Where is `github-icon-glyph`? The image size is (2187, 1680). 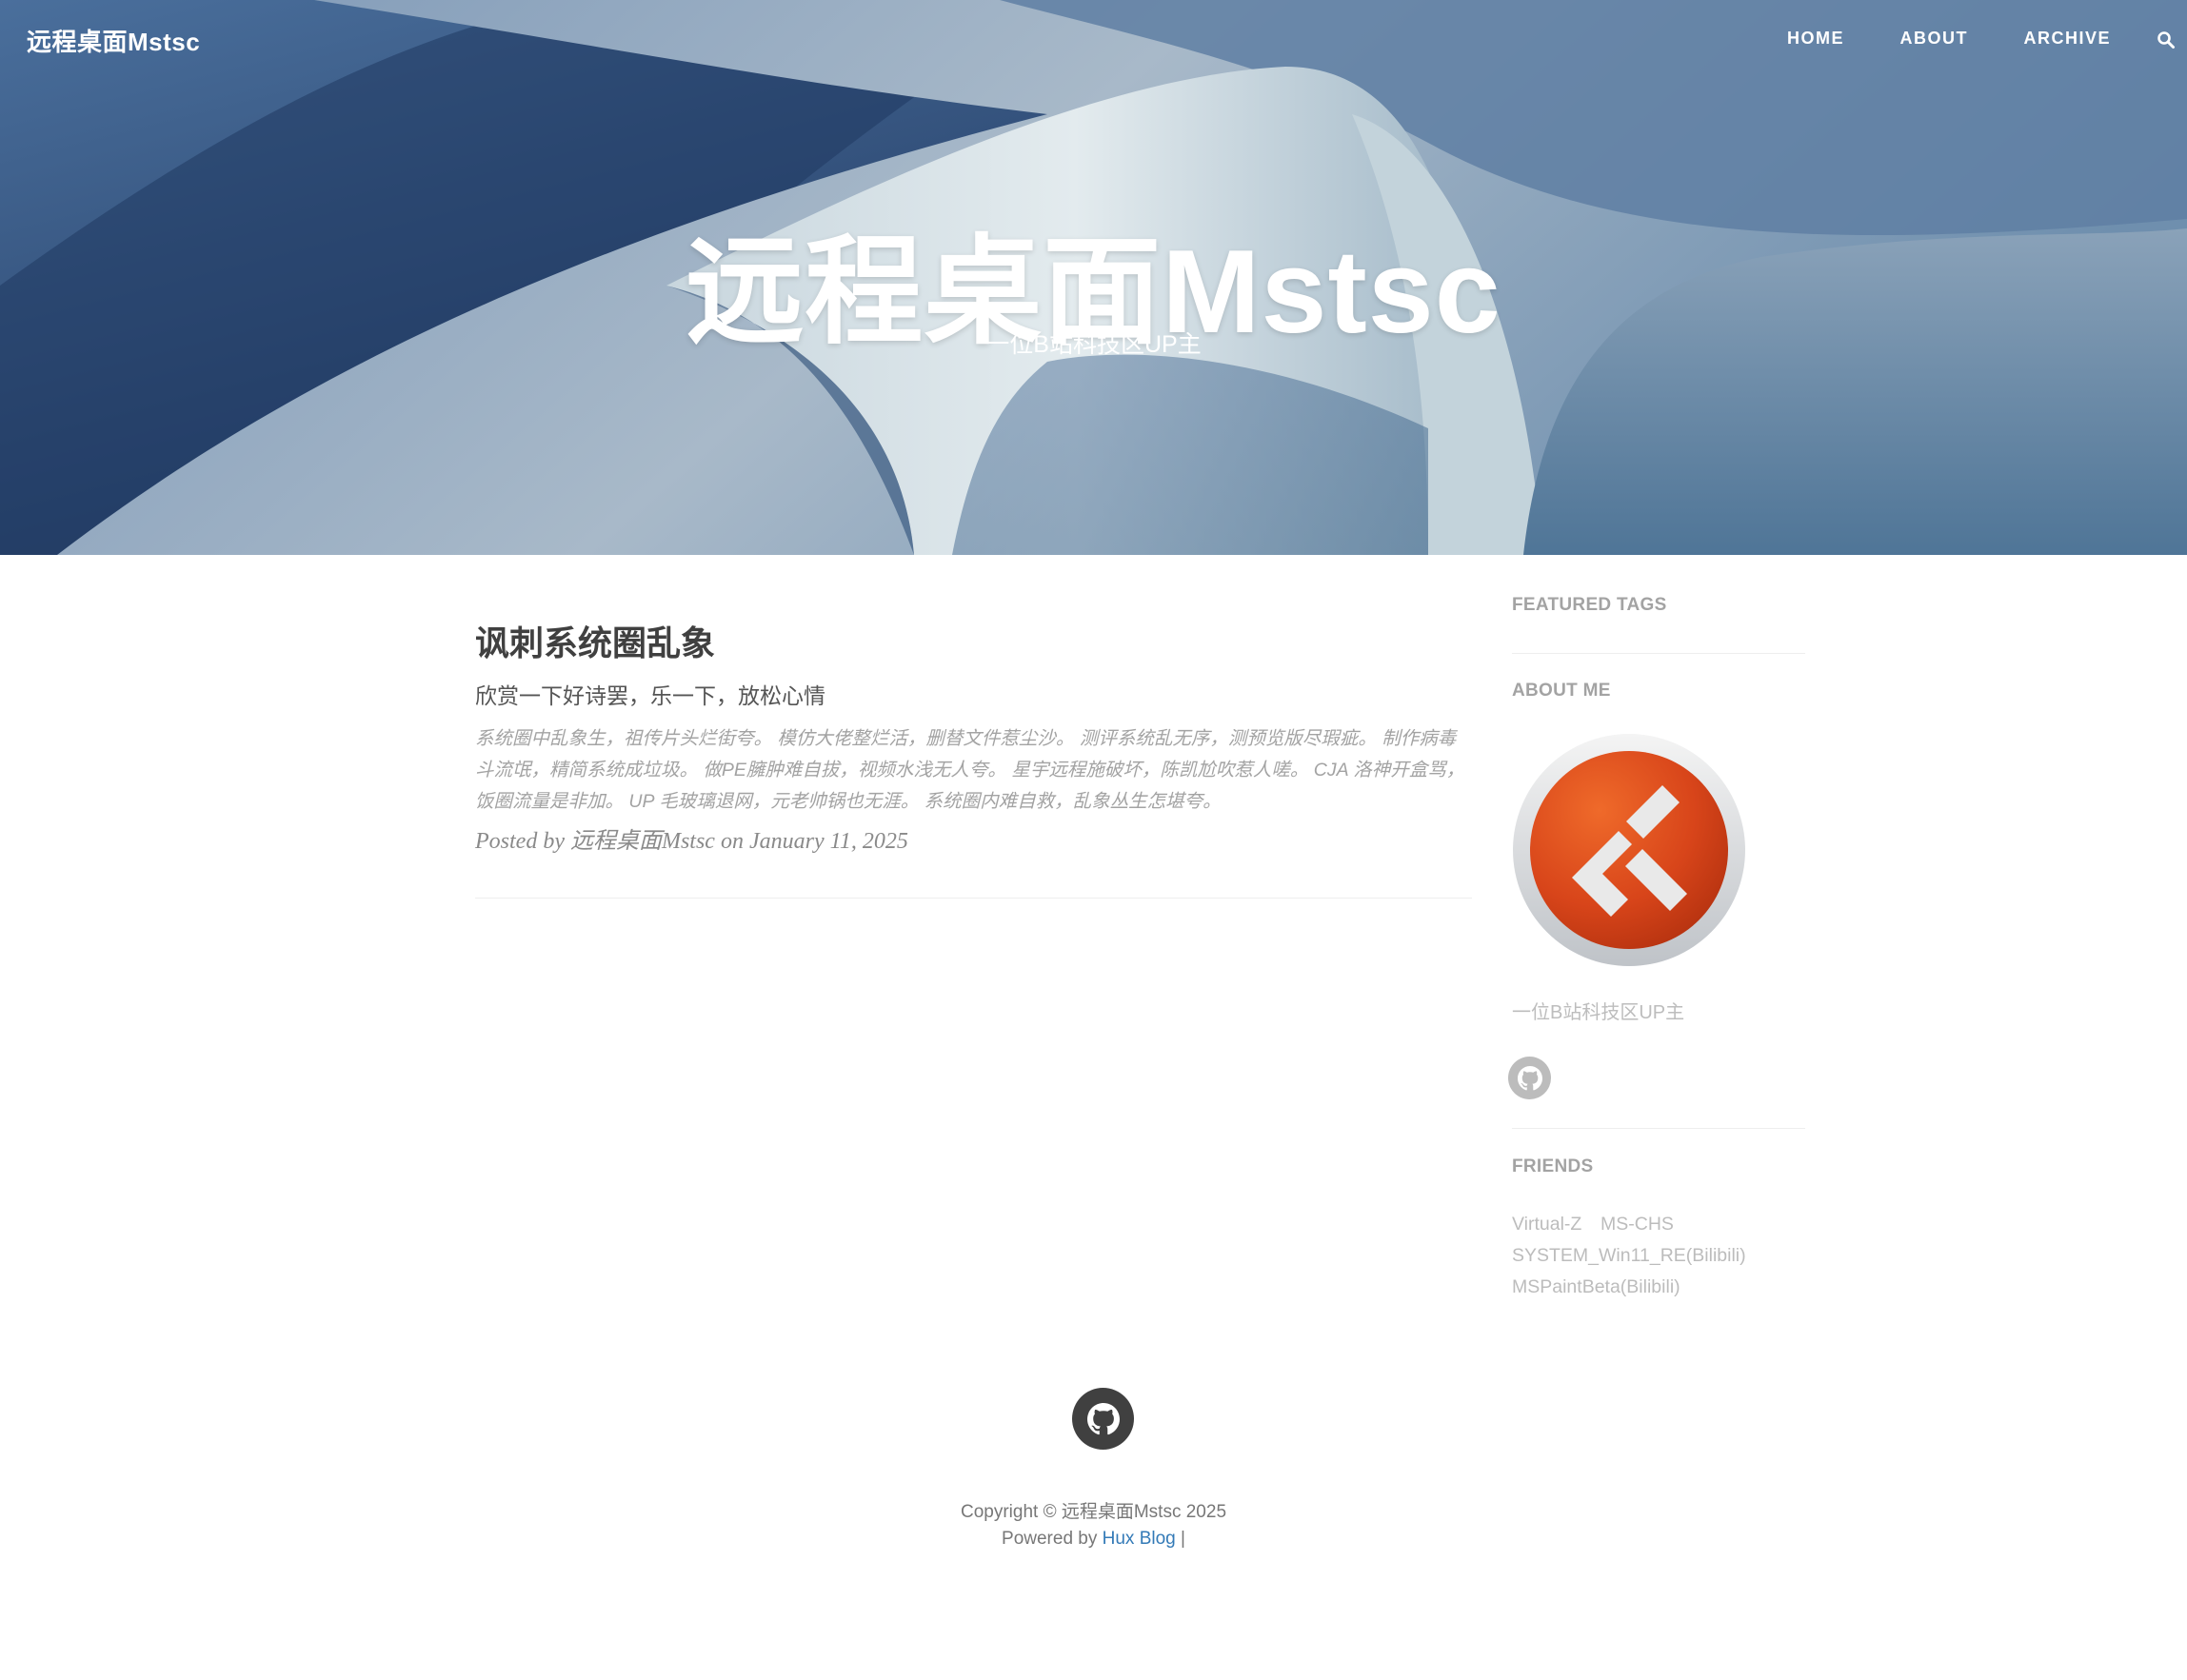
github-icon-glyph is located at coordinates (1529, 1077).